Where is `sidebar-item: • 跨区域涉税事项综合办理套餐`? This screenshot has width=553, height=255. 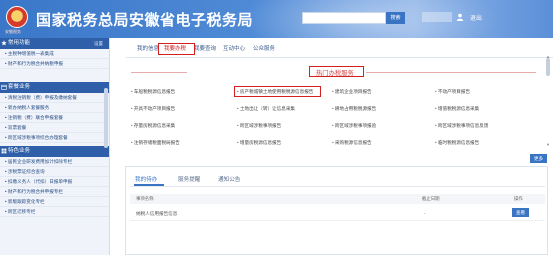 sidebar-item: • 跨区域涉税事项综合办理套餐 is located at coordinates (54, 138).